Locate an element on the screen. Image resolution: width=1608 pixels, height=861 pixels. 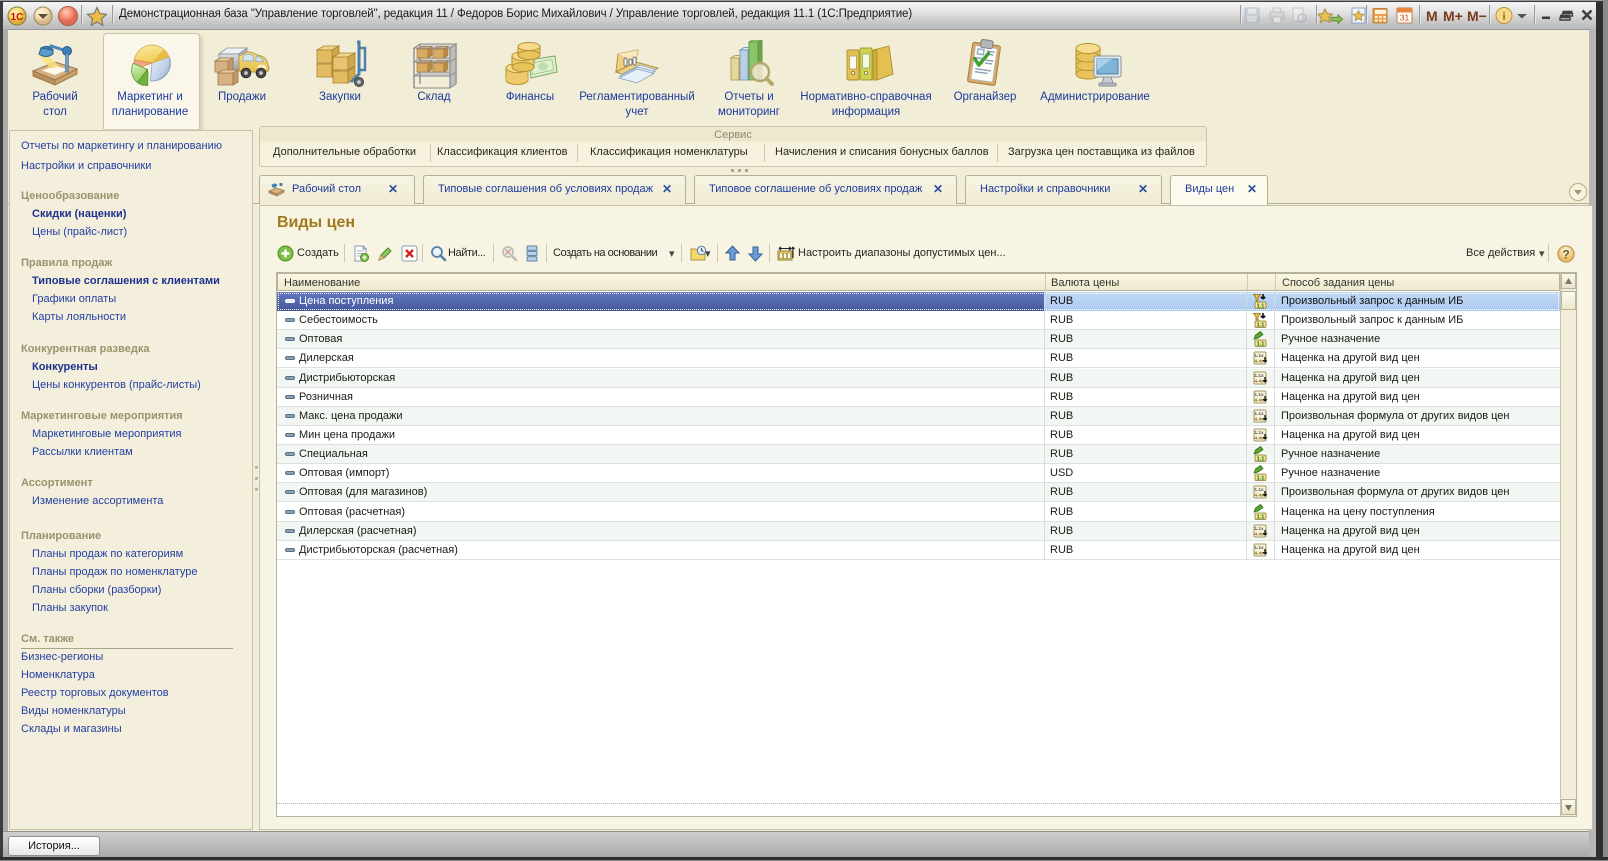
svg-text: 31 is located at coordinates (1405, 18).